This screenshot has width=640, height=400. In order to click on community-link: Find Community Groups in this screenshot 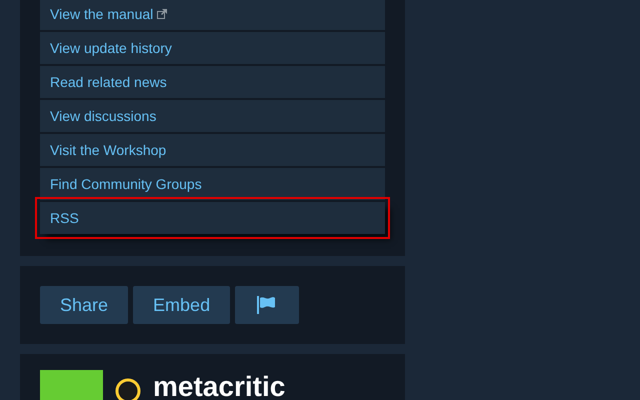, I will do `click(212, 184)`.